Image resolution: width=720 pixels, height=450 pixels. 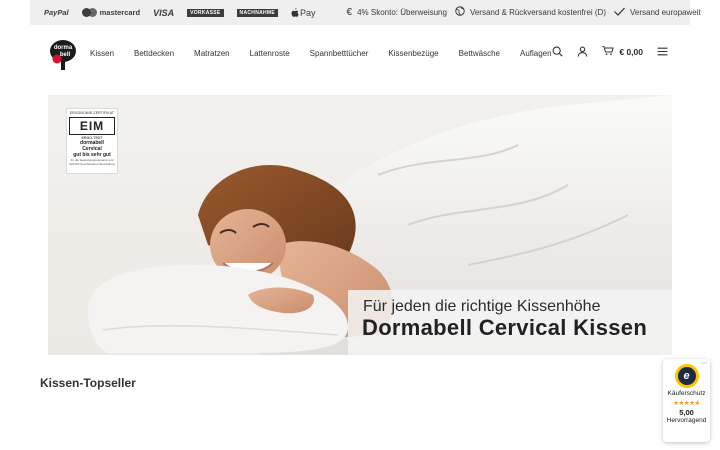 I want to click on vorkasse-icon: VORKASSE, so click(x=205, y=12).